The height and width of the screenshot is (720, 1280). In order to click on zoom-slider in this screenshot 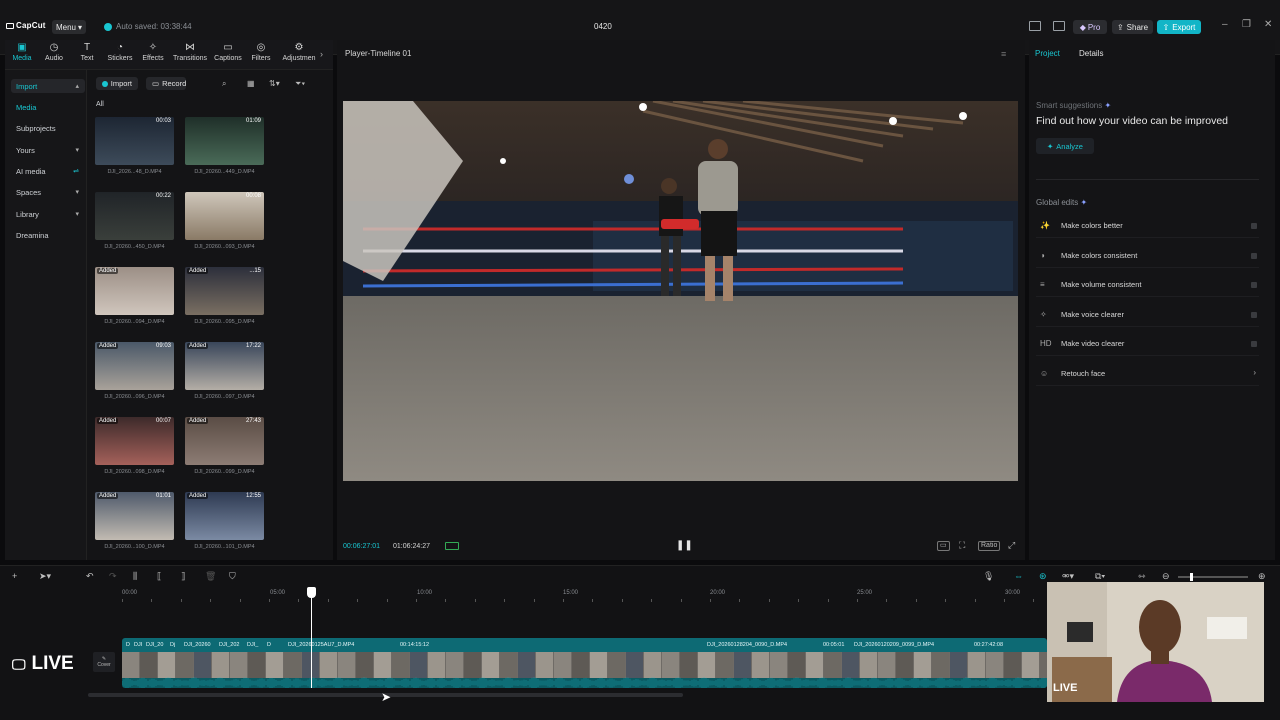, I will do `click(1213, 577)`.